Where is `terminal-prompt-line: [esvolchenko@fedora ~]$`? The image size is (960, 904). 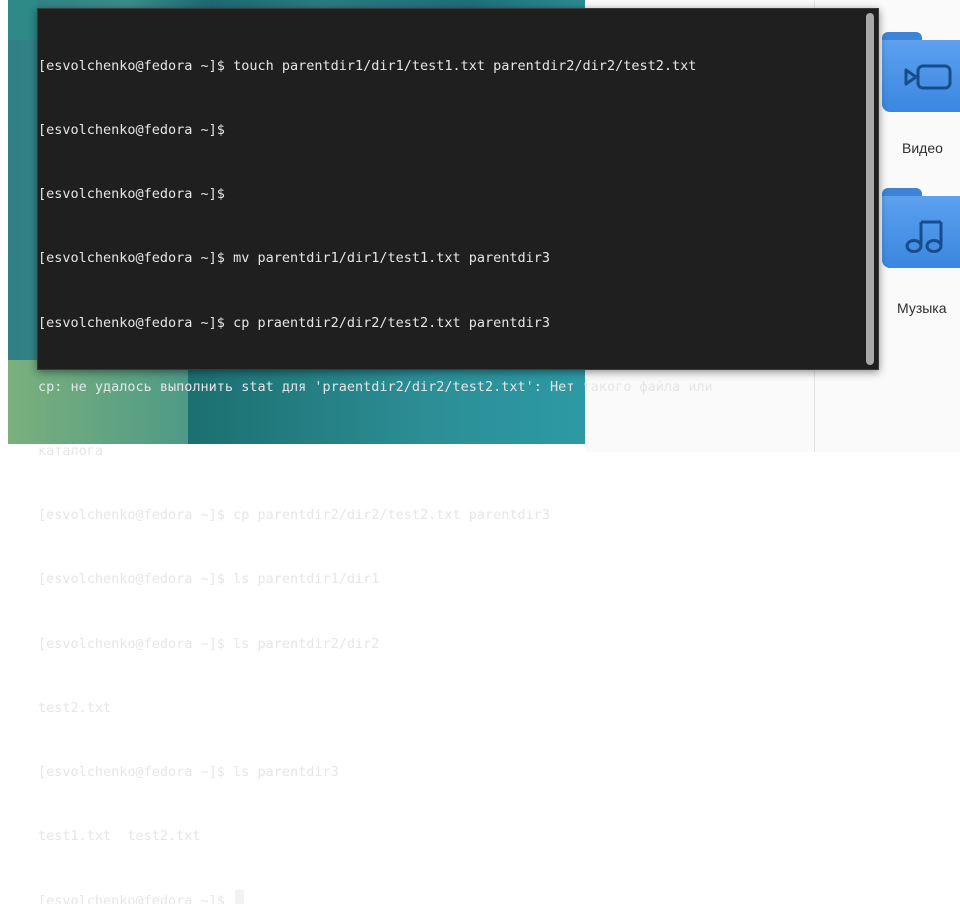
terminal-prompt-line: [esvolchenko@fedora ~]$ is located at coordinates (450, 897).